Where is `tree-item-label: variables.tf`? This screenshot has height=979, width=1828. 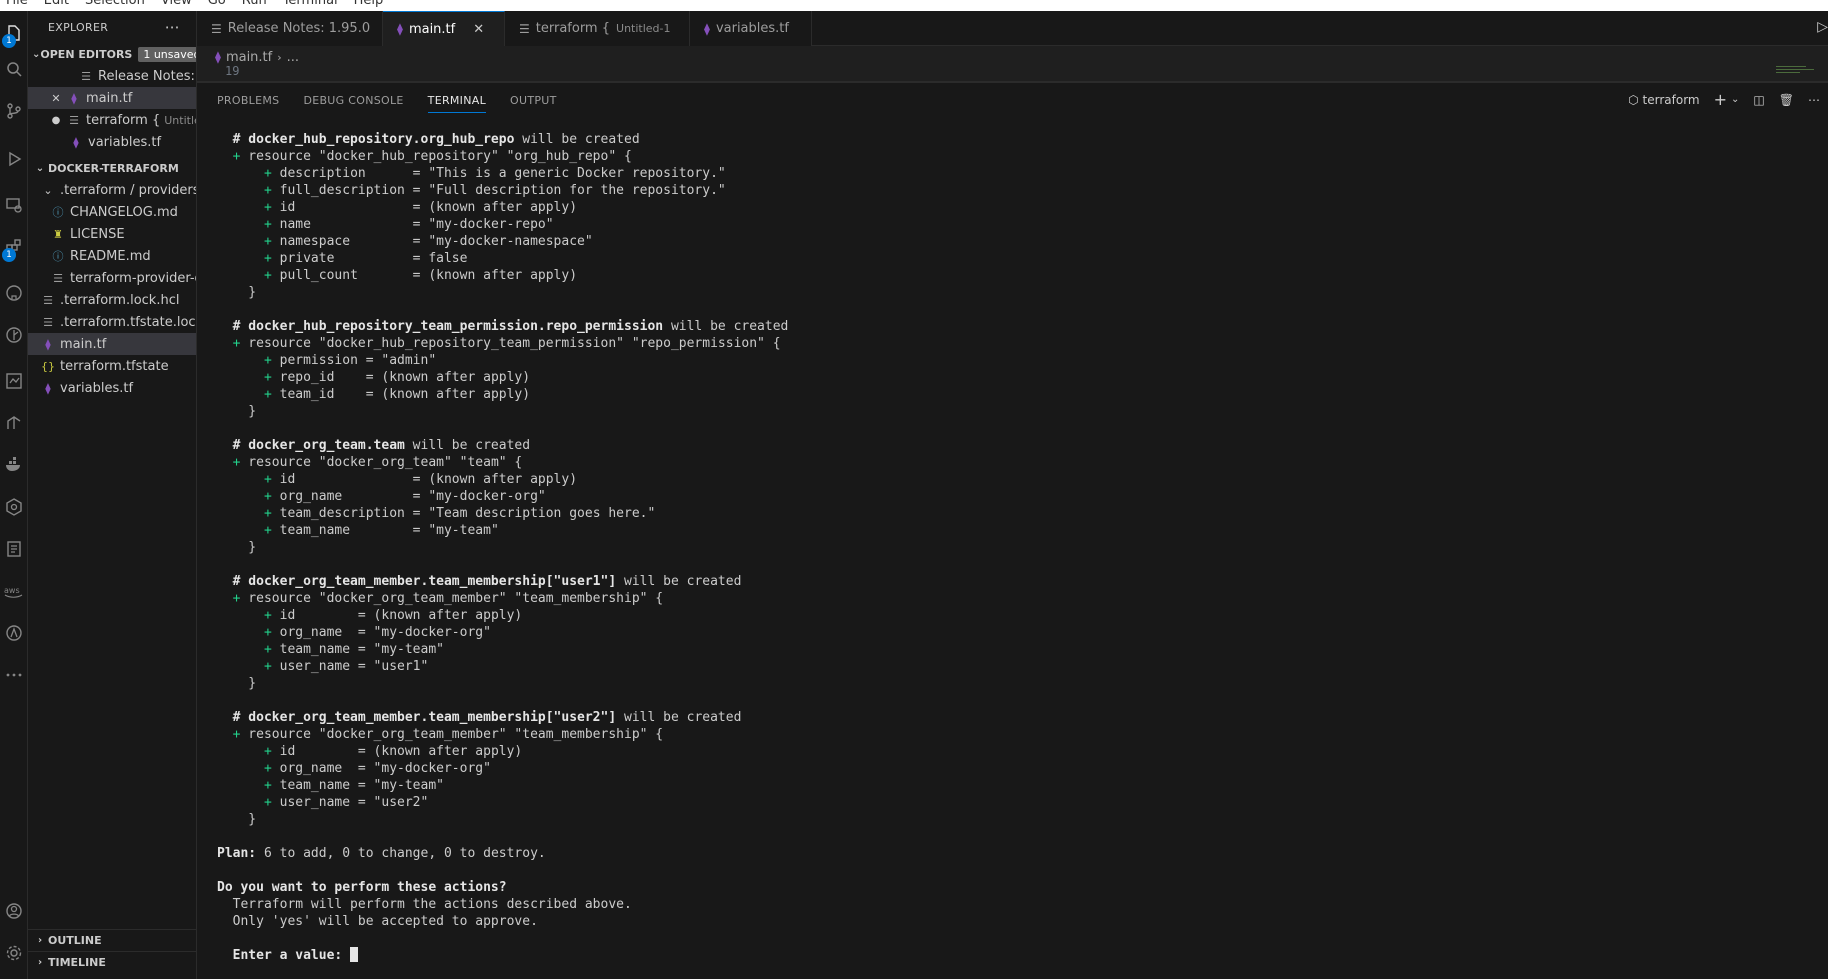 tree-item-label: variables.tf is located at coordinates (97, 388).